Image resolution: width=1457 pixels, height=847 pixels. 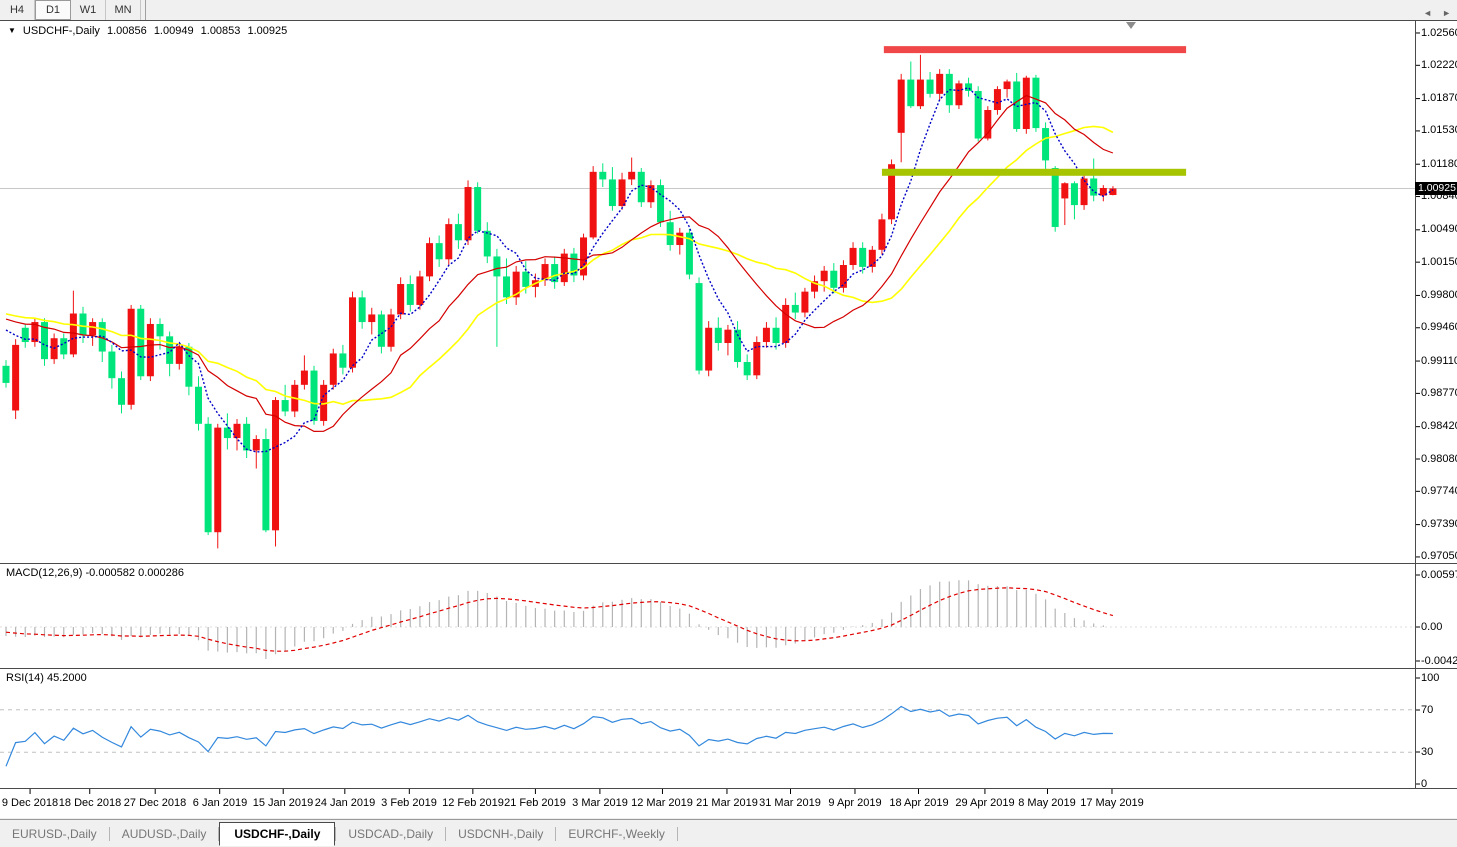 What do you see at coordinates (1437, 13) in the screenshot?
I see `tab-scroll-arrows: ◄ ►` at bounding box center [1437, 13].